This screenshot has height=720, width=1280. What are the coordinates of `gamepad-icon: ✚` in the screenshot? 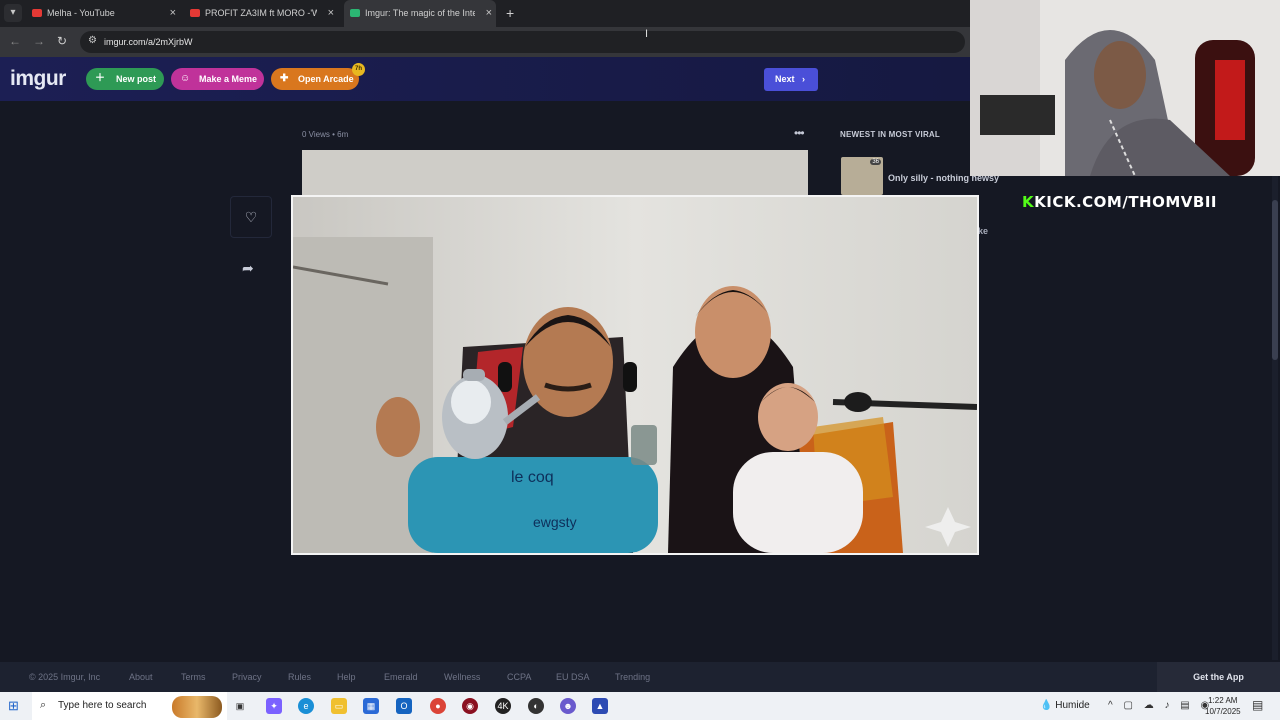 It's located at (284, 78).